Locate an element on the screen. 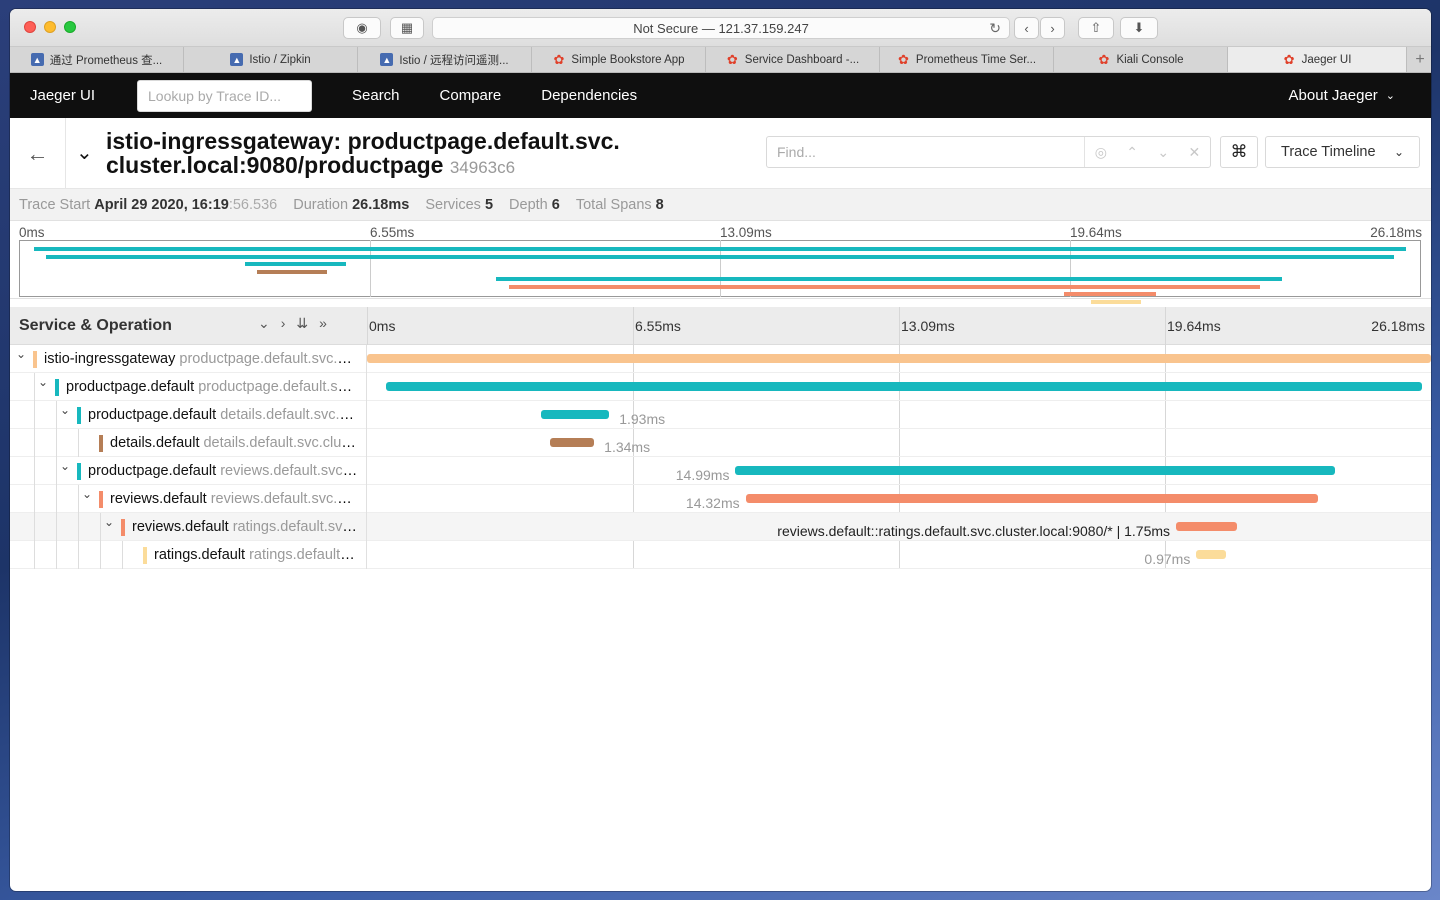 This screenshot has width=1440, height=900. sidebar-icon: ▦ is located at coordinates (407, 28).